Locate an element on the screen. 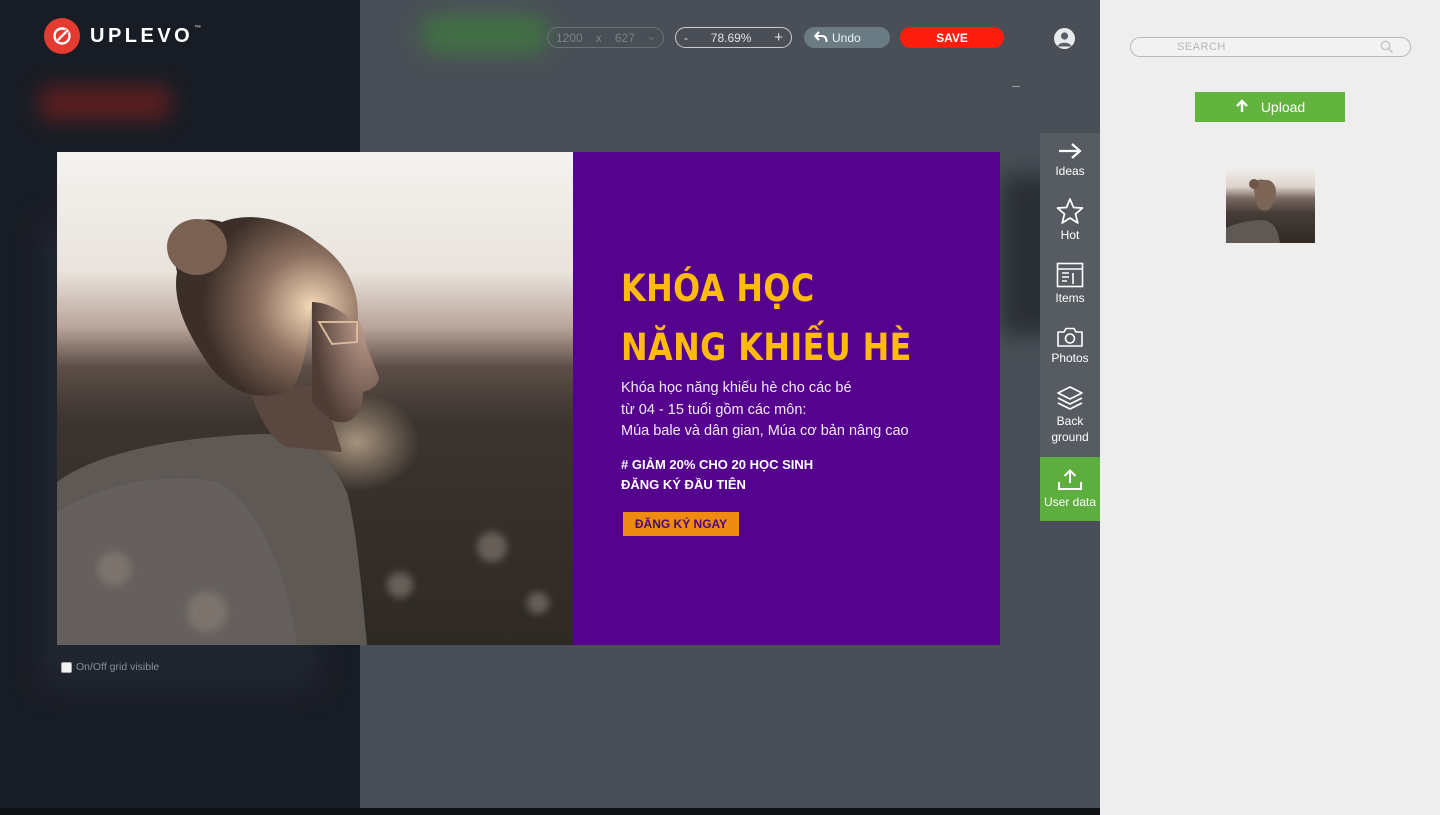  search-box is located at coordinates (1270, 47).